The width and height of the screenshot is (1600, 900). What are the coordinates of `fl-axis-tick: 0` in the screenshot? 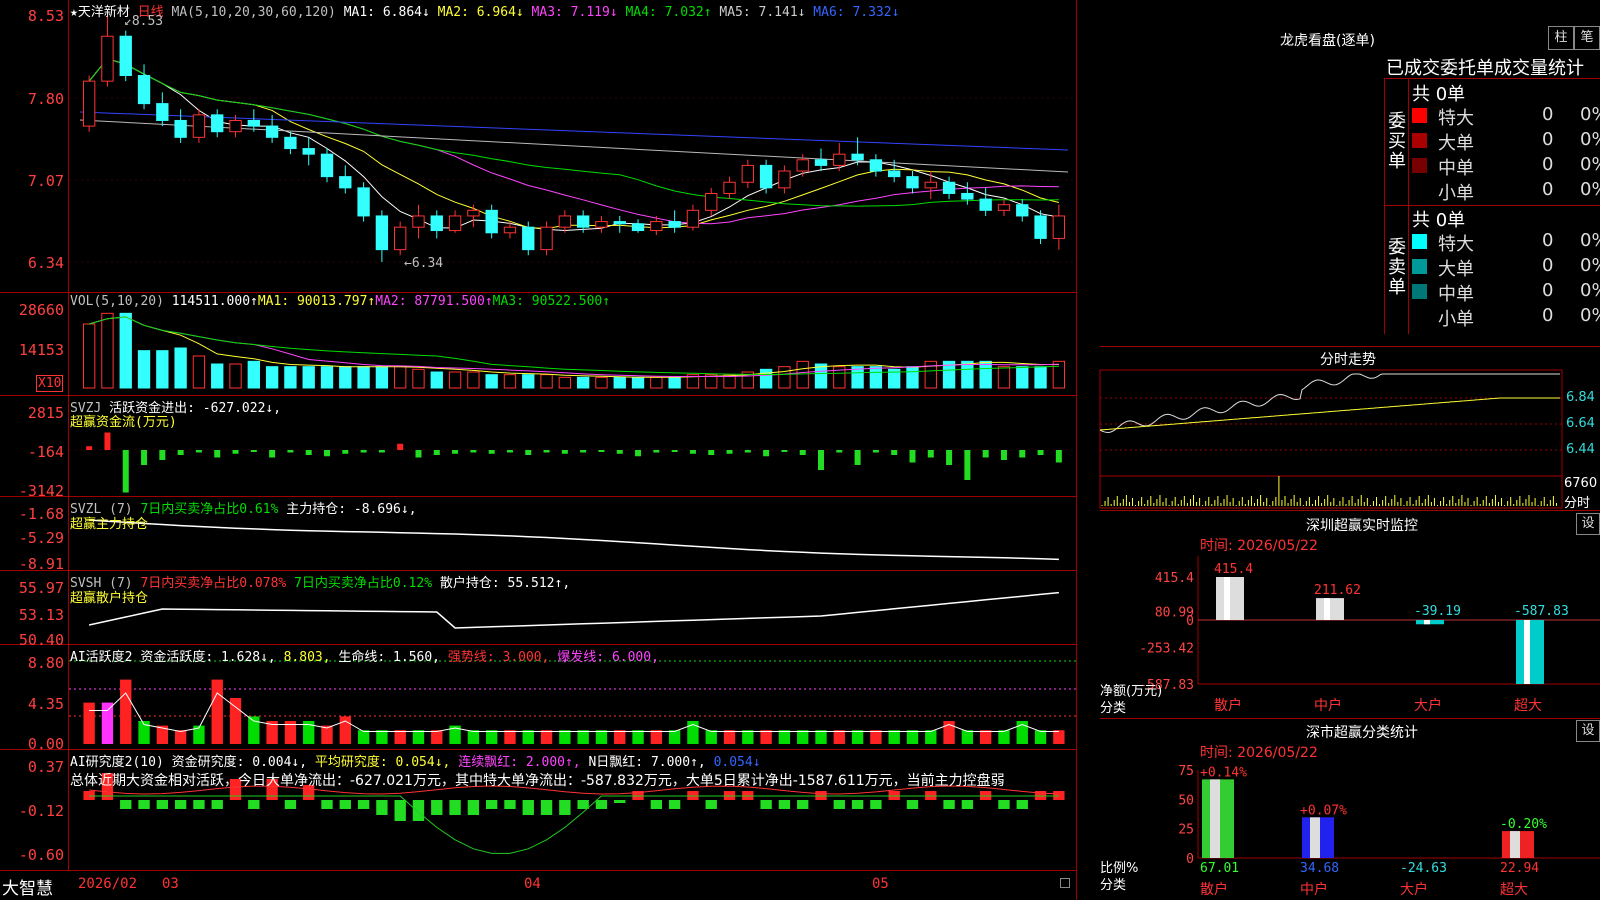 It's located at (1190, 859).